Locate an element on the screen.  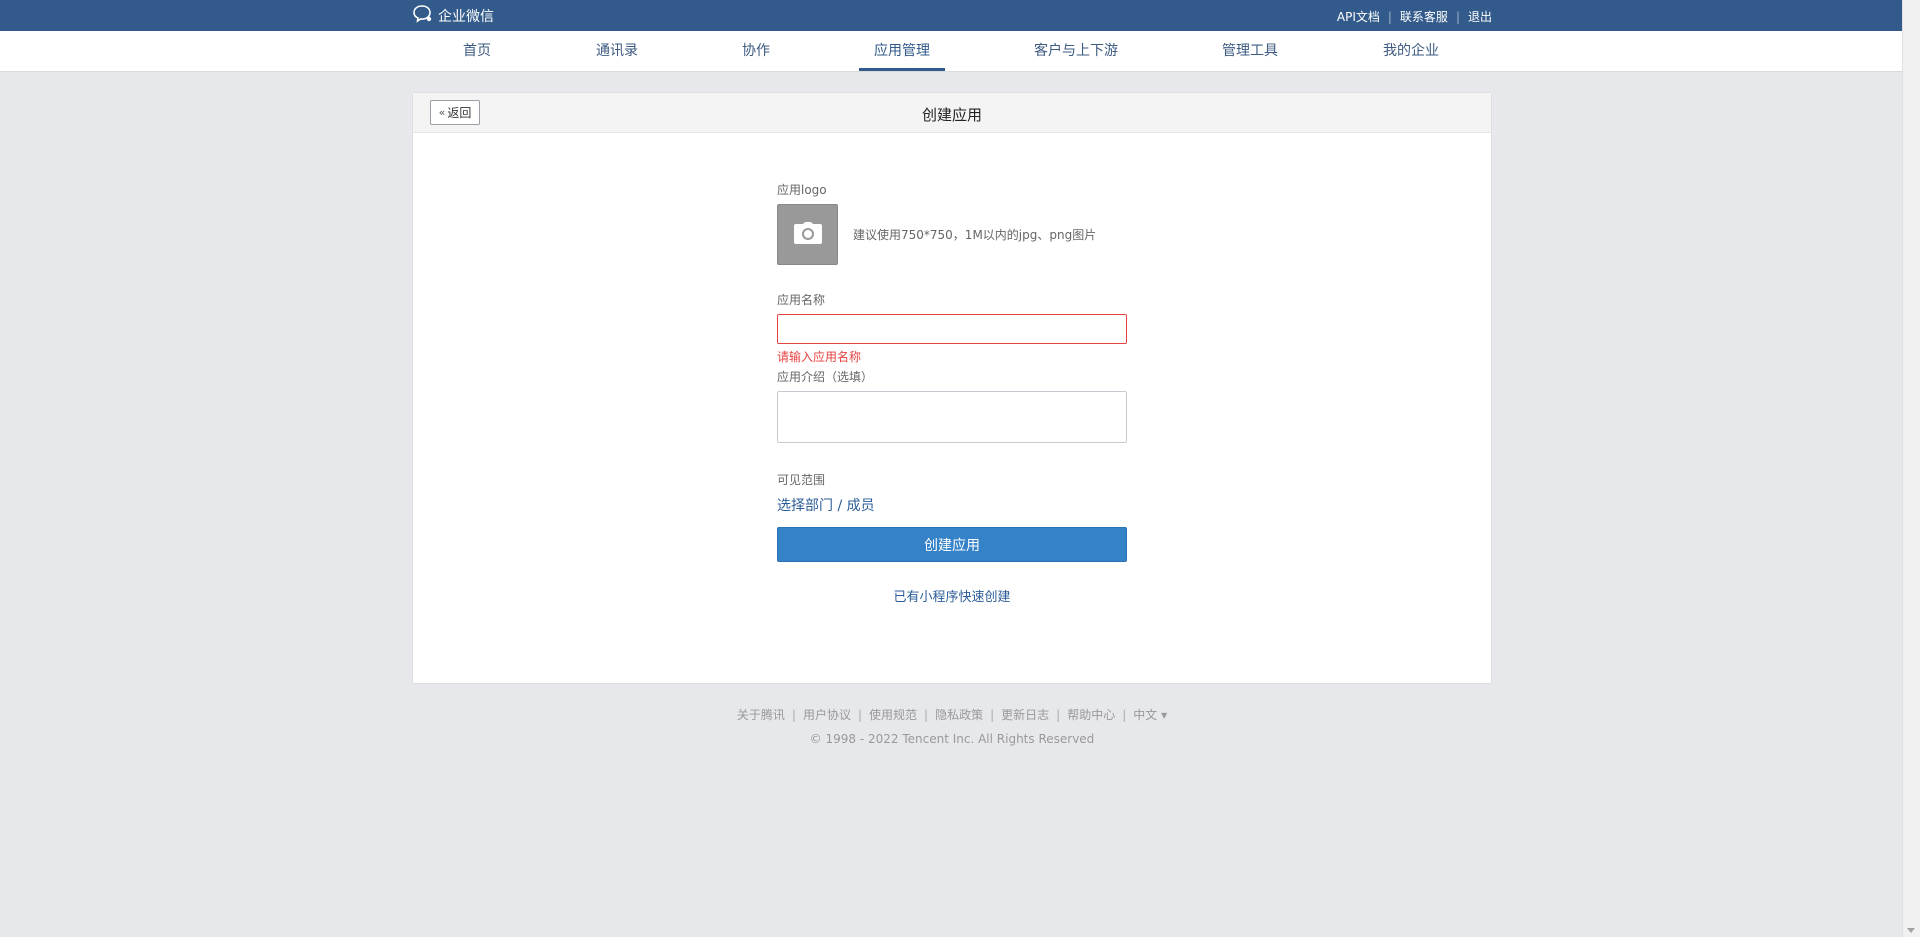
logo-hint: 建议使用750*750，1M以内的jpg、png图片 is located at coordinates (975, 235).